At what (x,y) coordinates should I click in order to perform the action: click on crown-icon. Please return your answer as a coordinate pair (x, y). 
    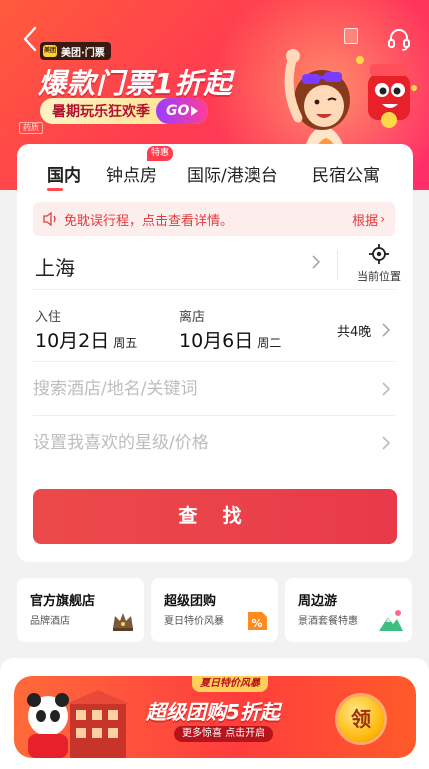
    Looking at the image, I should click on (123, 622).